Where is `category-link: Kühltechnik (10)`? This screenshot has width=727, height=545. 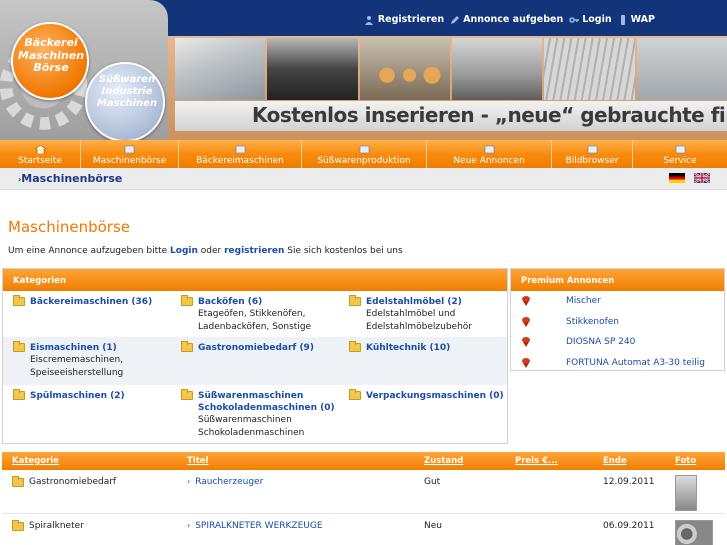
category-link: Kühltechnik (10) is located at coordinates (408, 348).